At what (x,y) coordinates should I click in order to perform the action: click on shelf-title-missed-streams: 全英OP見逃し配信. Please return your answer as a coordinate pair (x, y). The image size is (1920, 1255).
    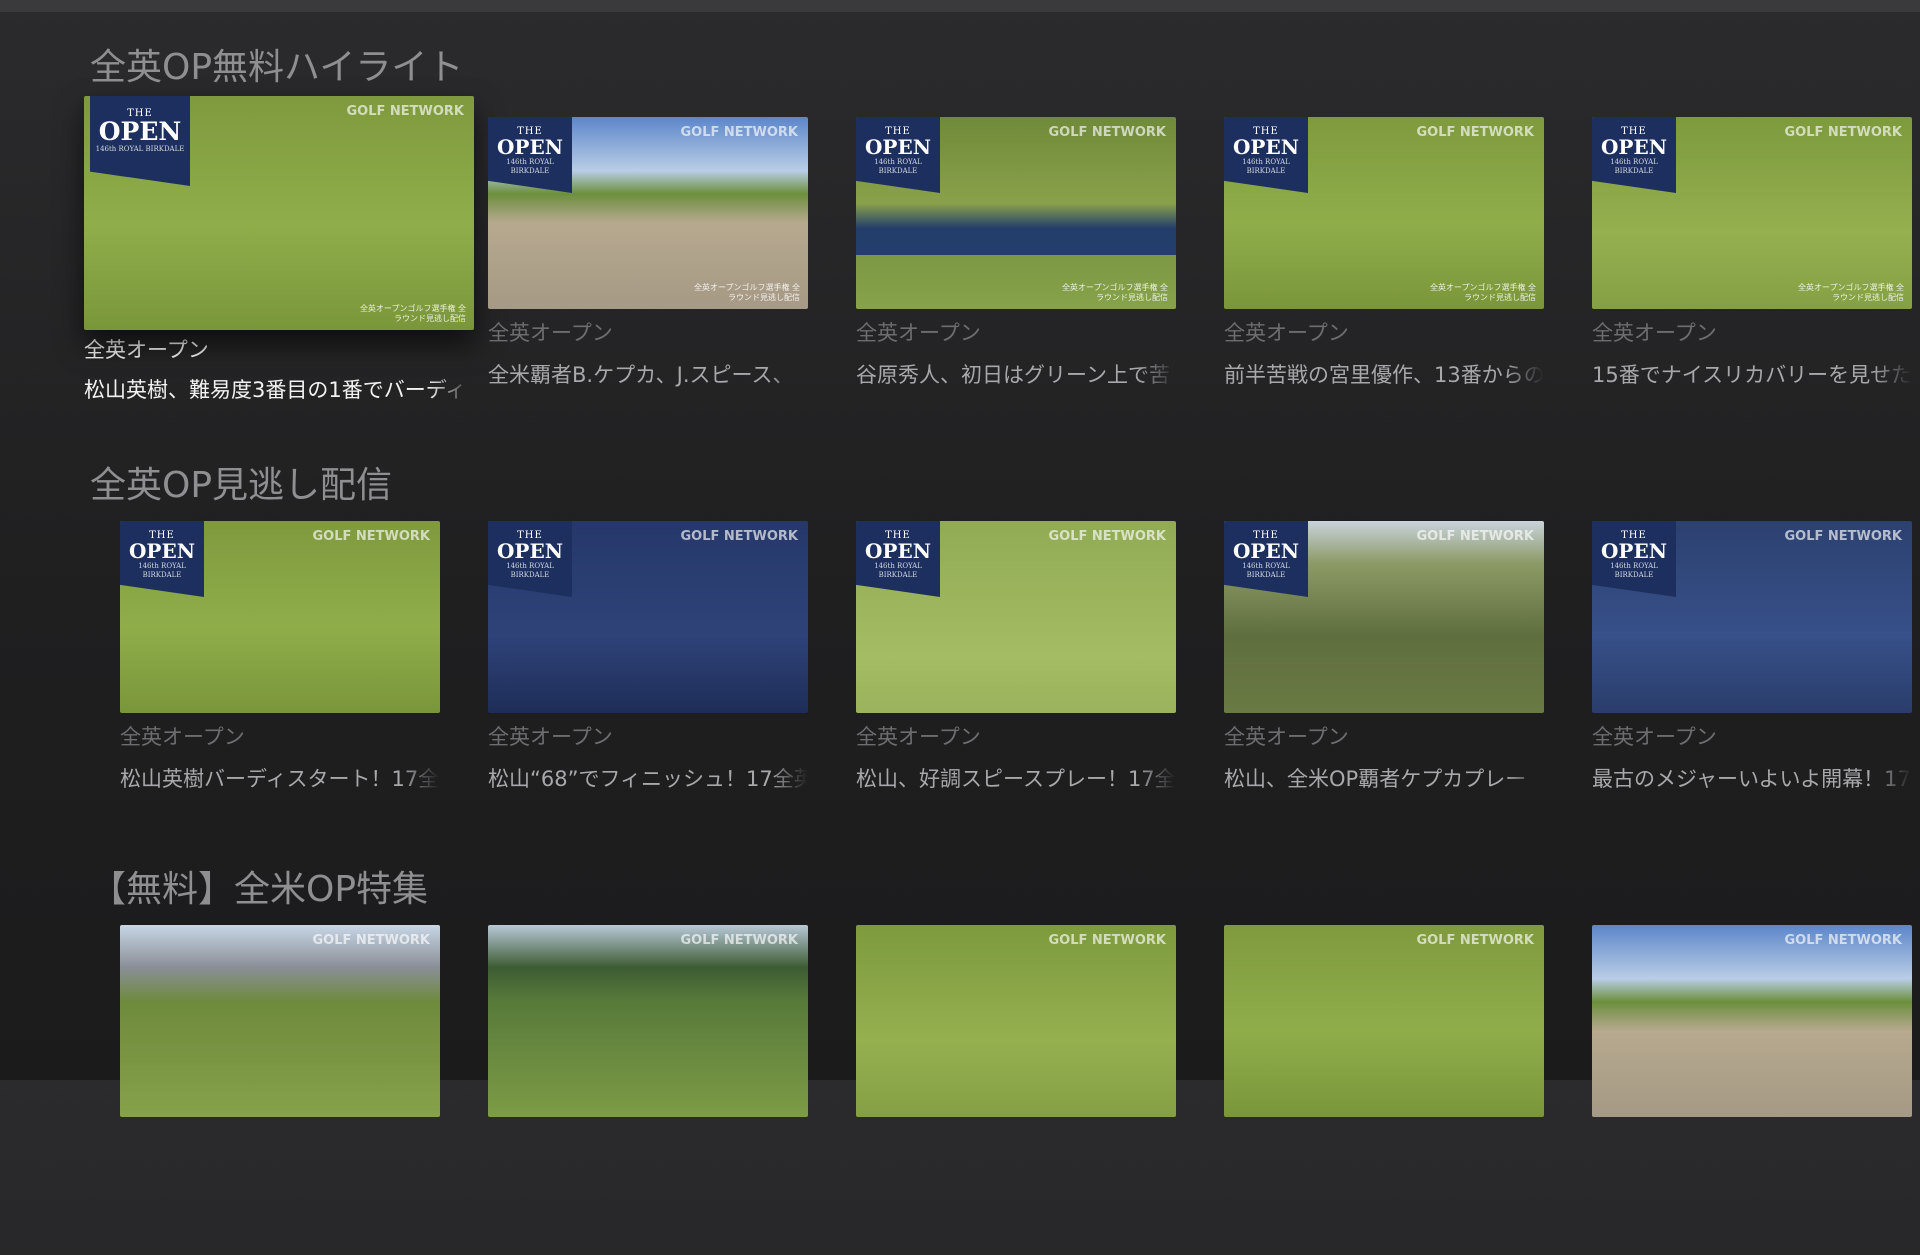
    Looking at the image, I should click on (241, 485).